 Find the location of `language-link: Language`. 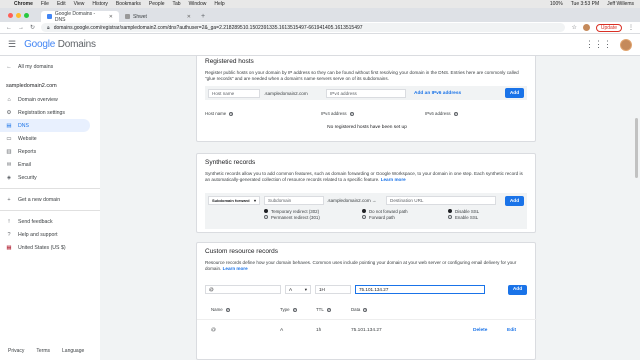

language-link: Language is located at coordinates (73, 351).